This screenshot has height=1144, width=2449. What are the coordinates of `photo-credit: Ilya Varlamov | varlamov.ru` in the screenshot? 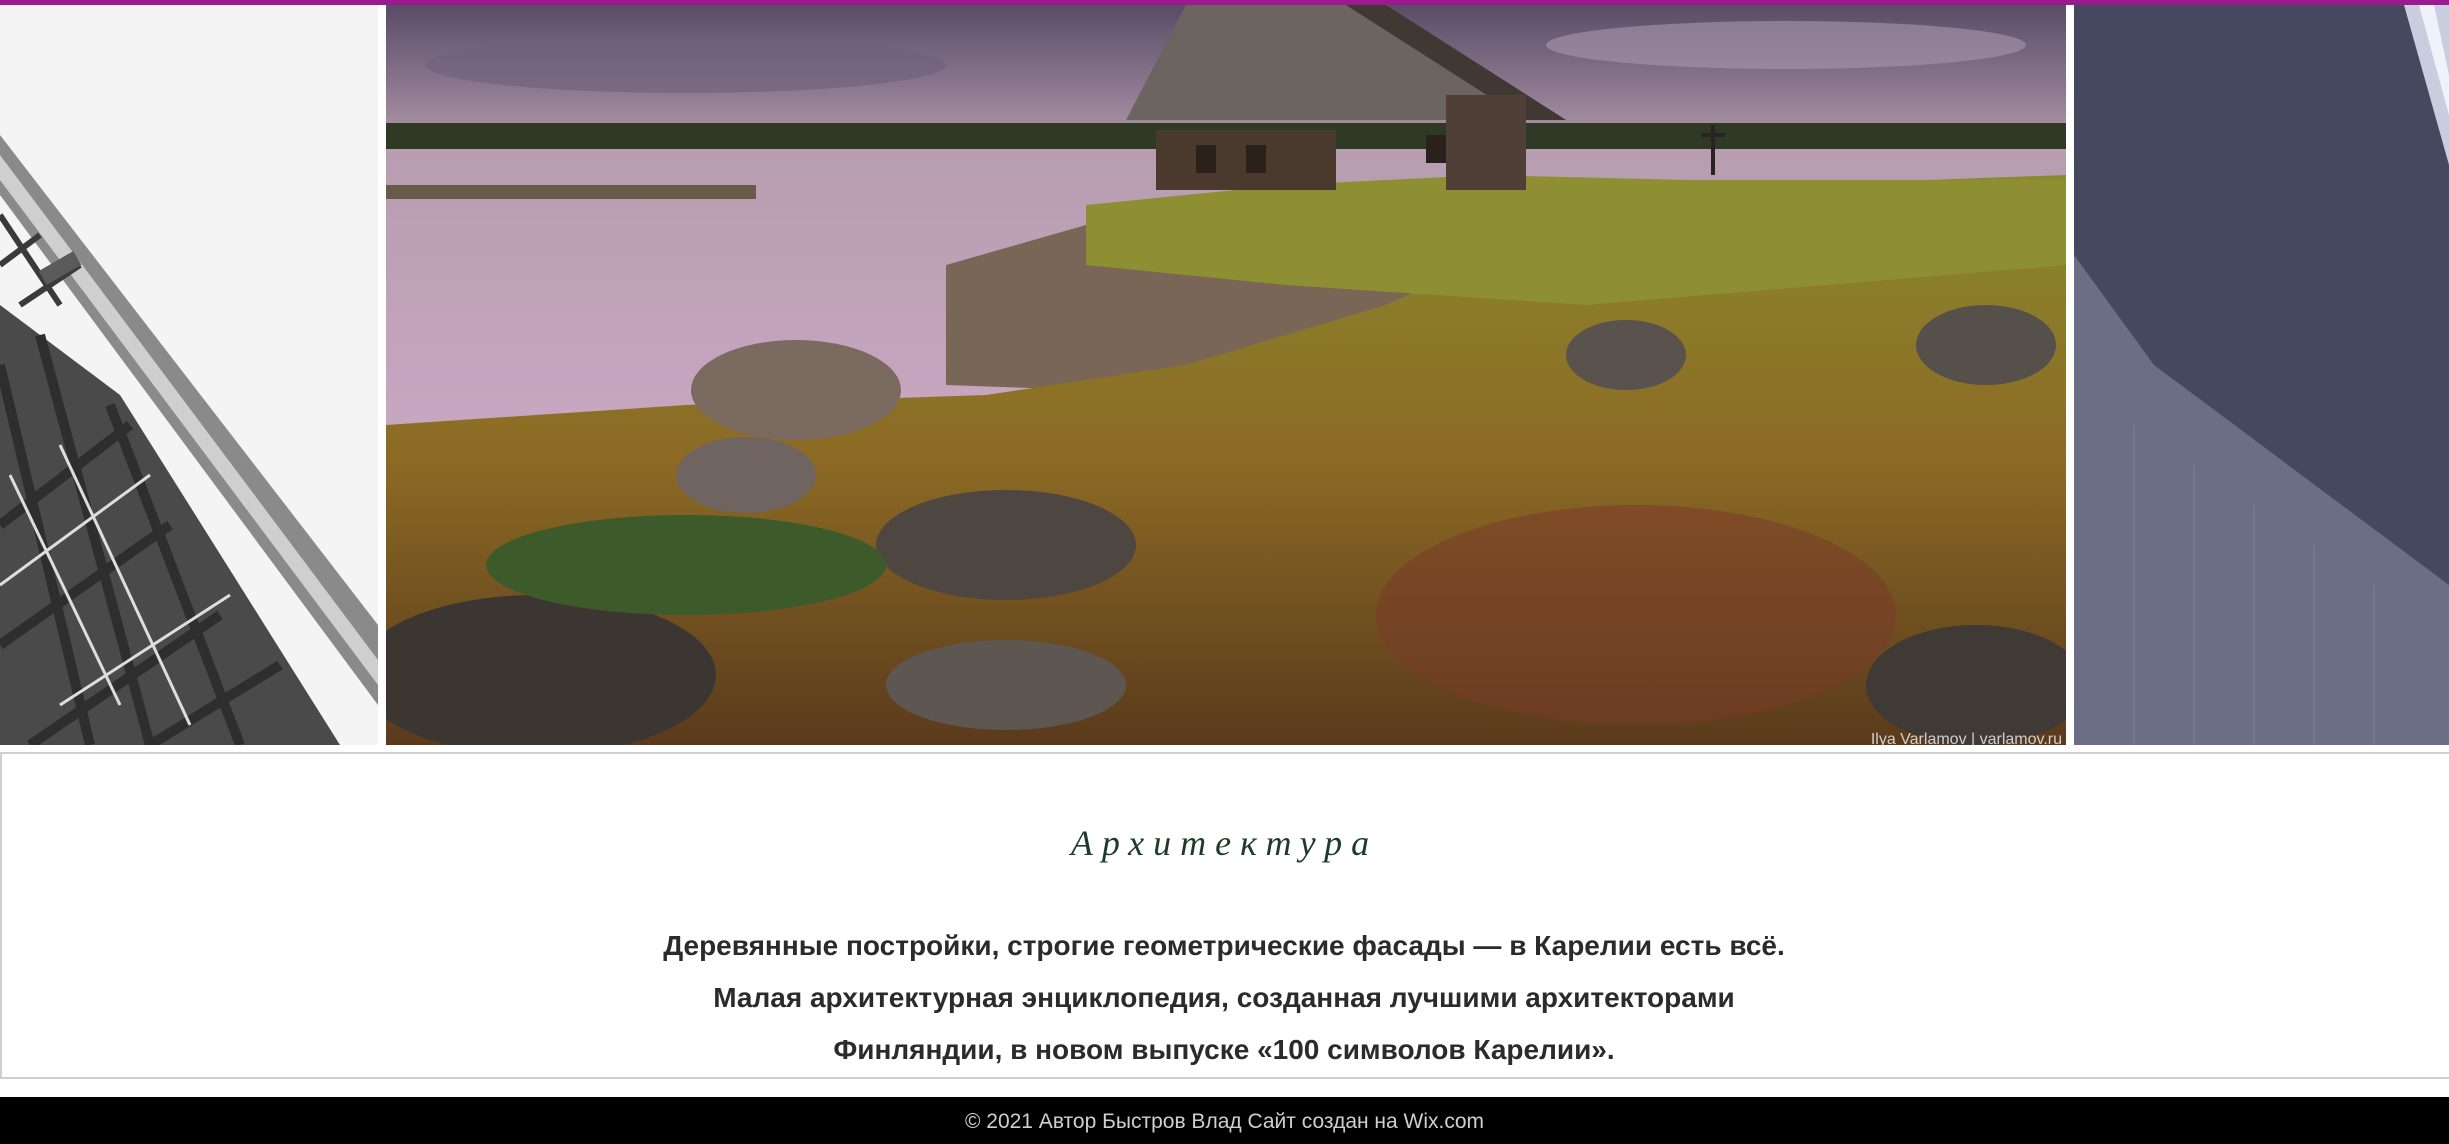 It's located at (1966, 738).